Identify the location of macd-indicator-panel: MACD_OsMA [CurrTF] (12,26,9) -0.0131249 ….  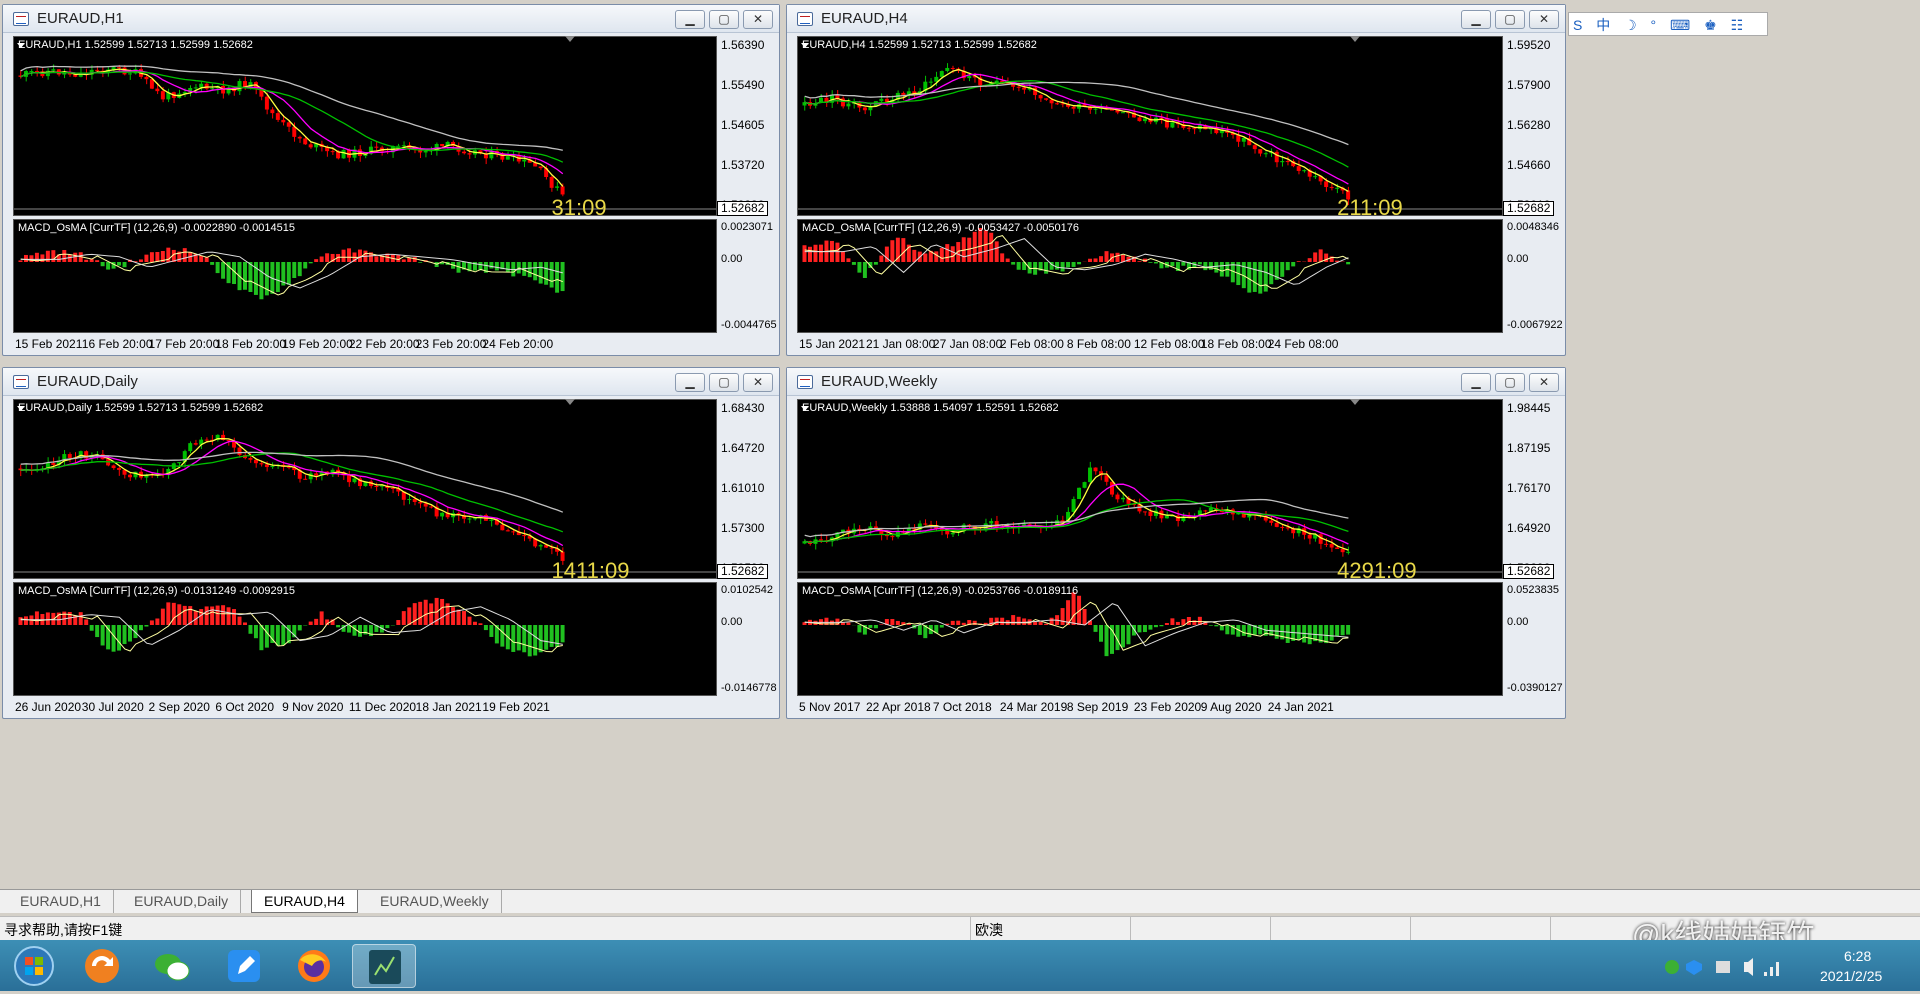
(365, 639).